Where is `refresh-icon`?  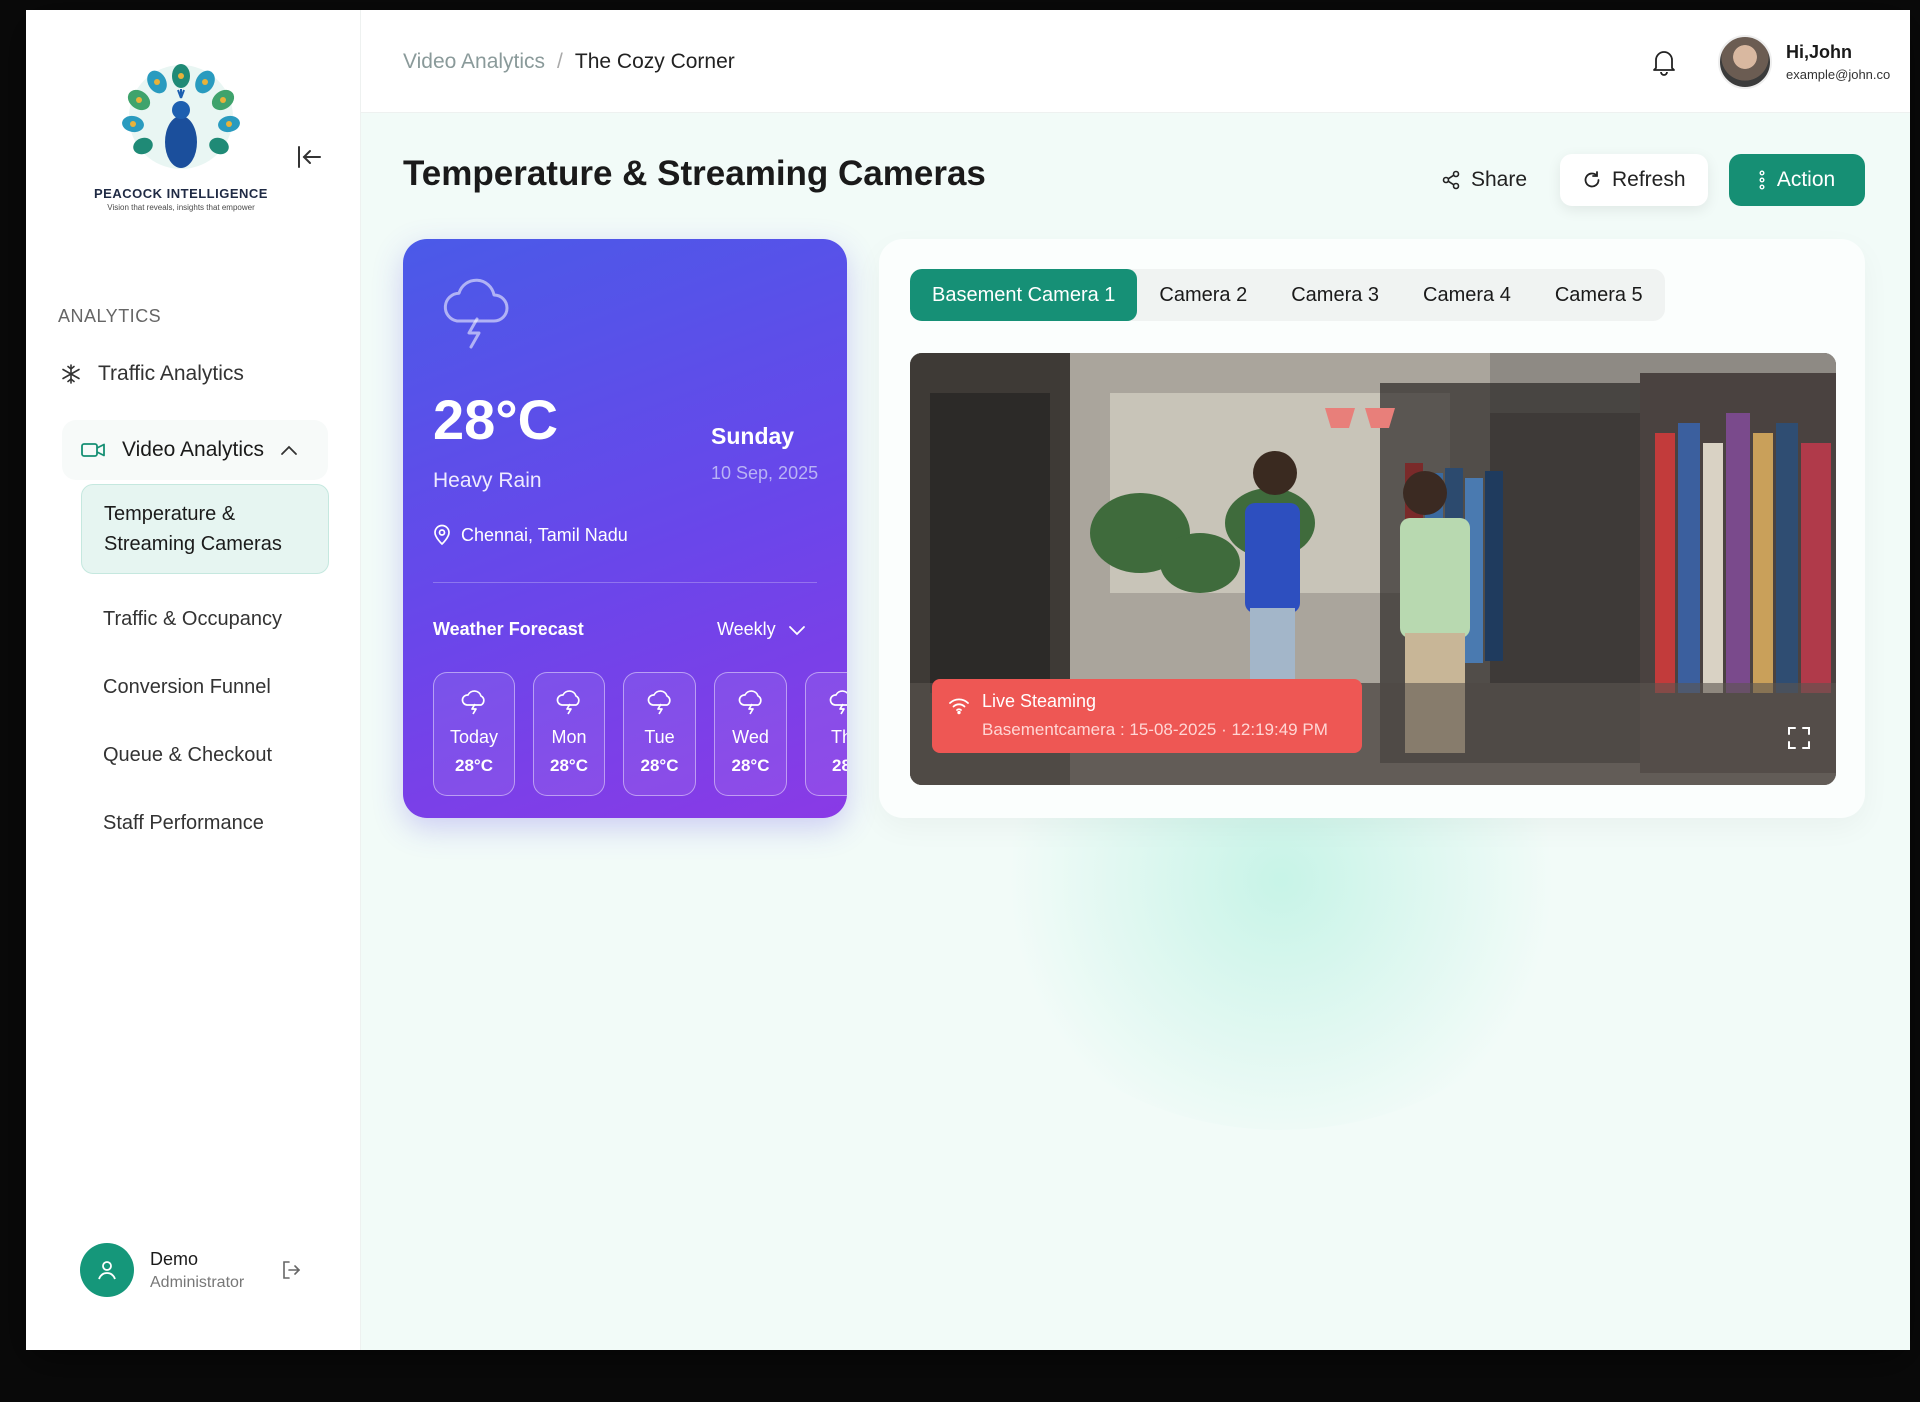 refresh-icon is located at coordinates (1592, 179).